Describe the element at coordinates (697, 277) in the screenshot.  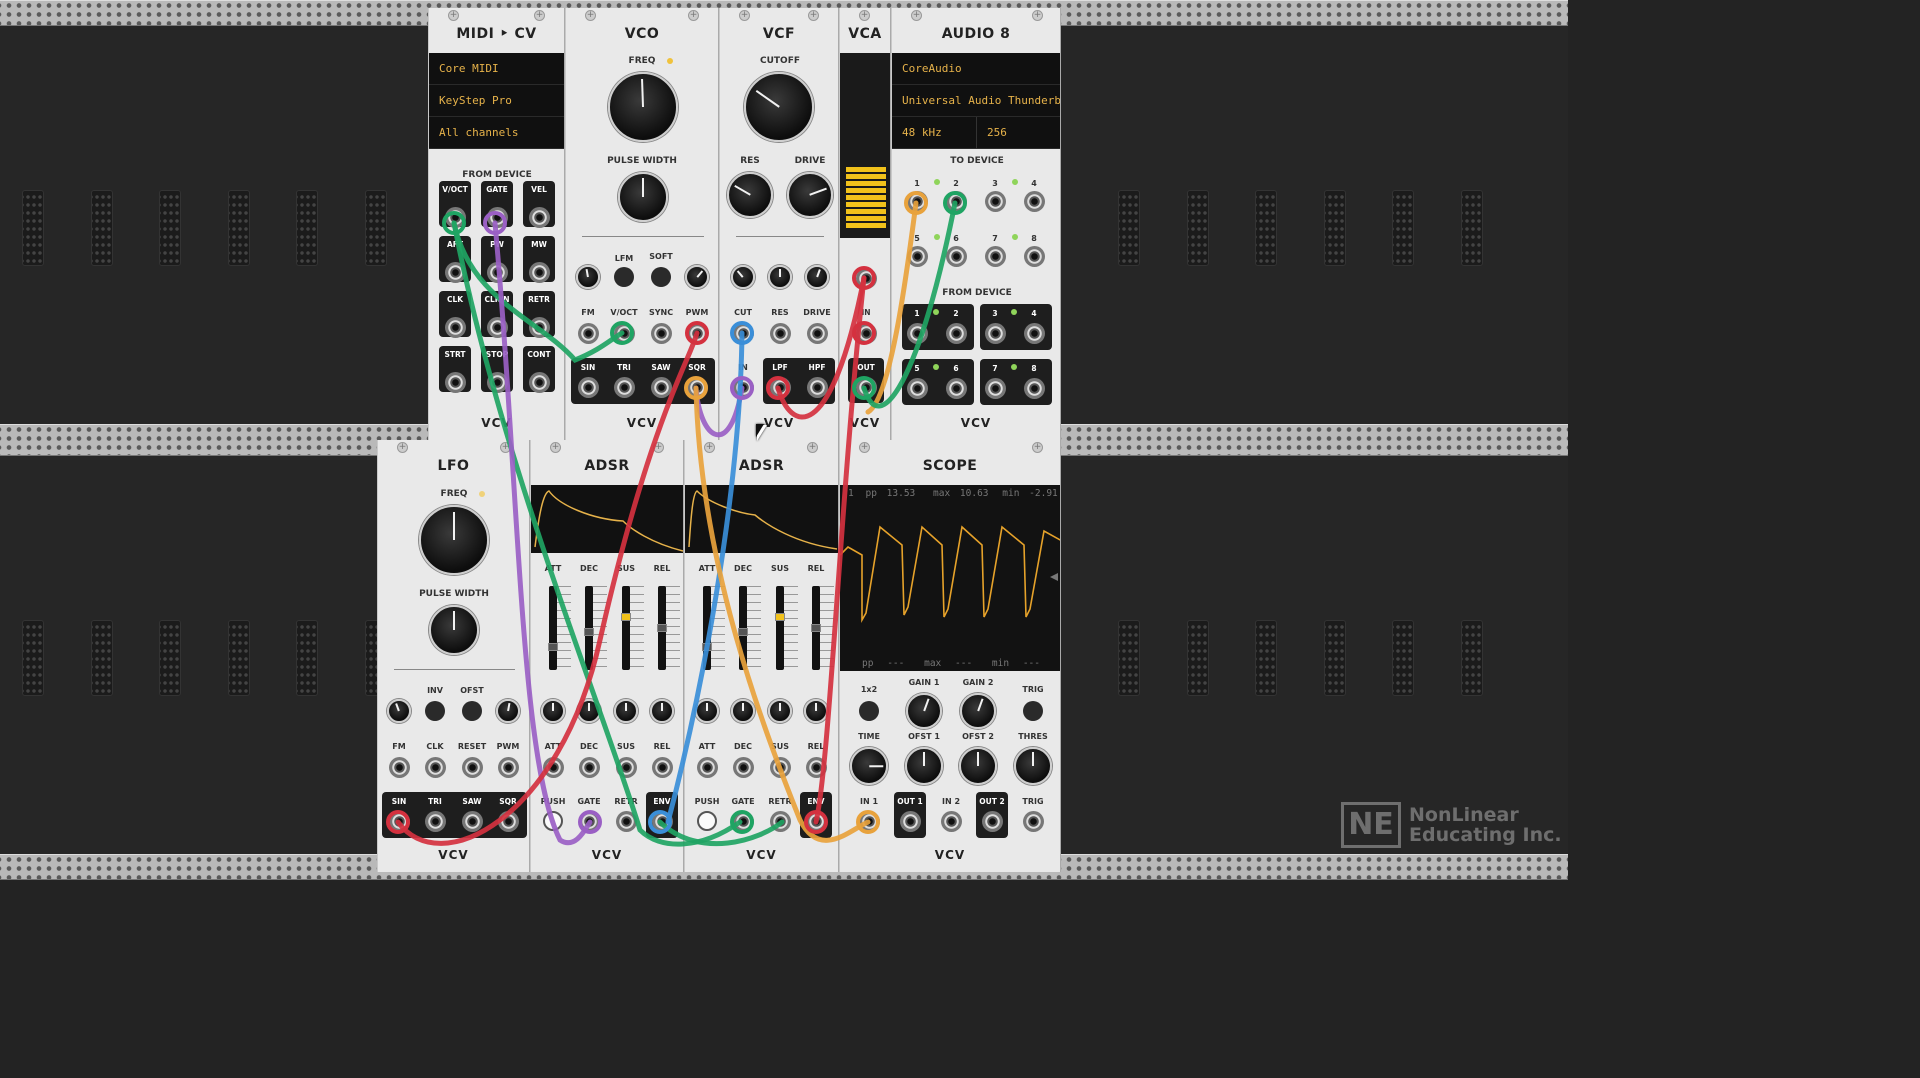
I see `vco-pwm-attenuator-knob` at that location.